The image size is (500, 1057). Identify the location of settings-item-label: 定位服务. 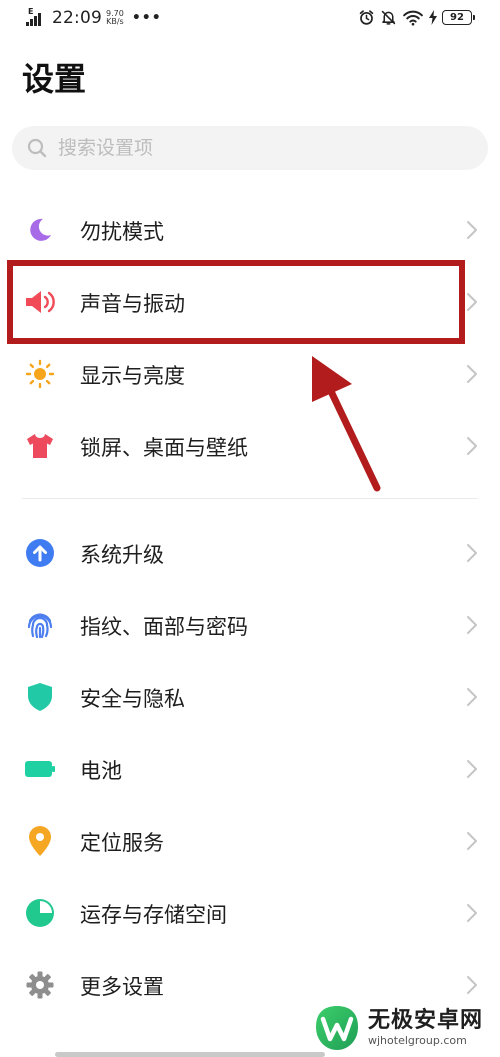
(122, 843).